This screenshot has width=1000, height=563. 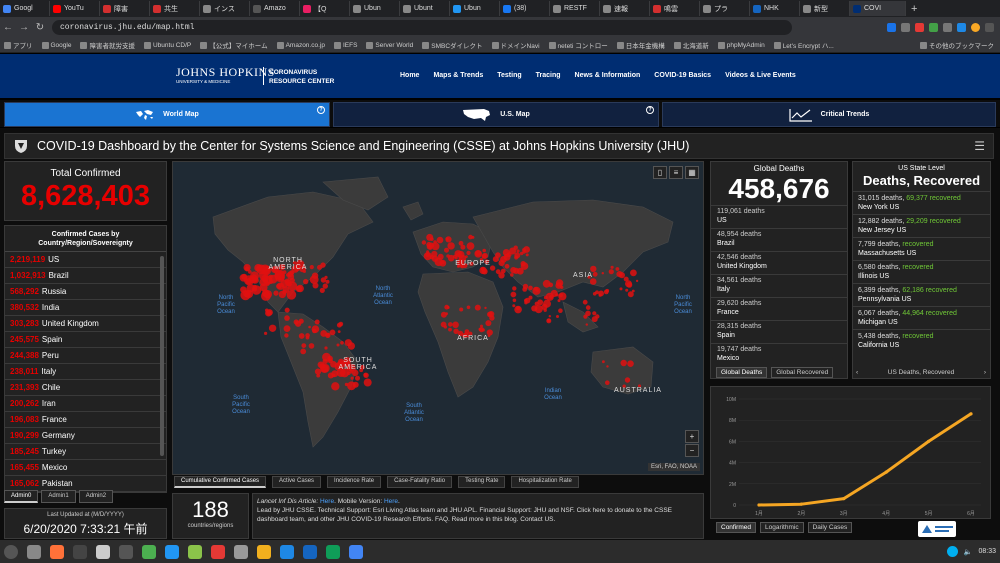 I want to click on legend-icon: ≡, so click(x=676, y=172).